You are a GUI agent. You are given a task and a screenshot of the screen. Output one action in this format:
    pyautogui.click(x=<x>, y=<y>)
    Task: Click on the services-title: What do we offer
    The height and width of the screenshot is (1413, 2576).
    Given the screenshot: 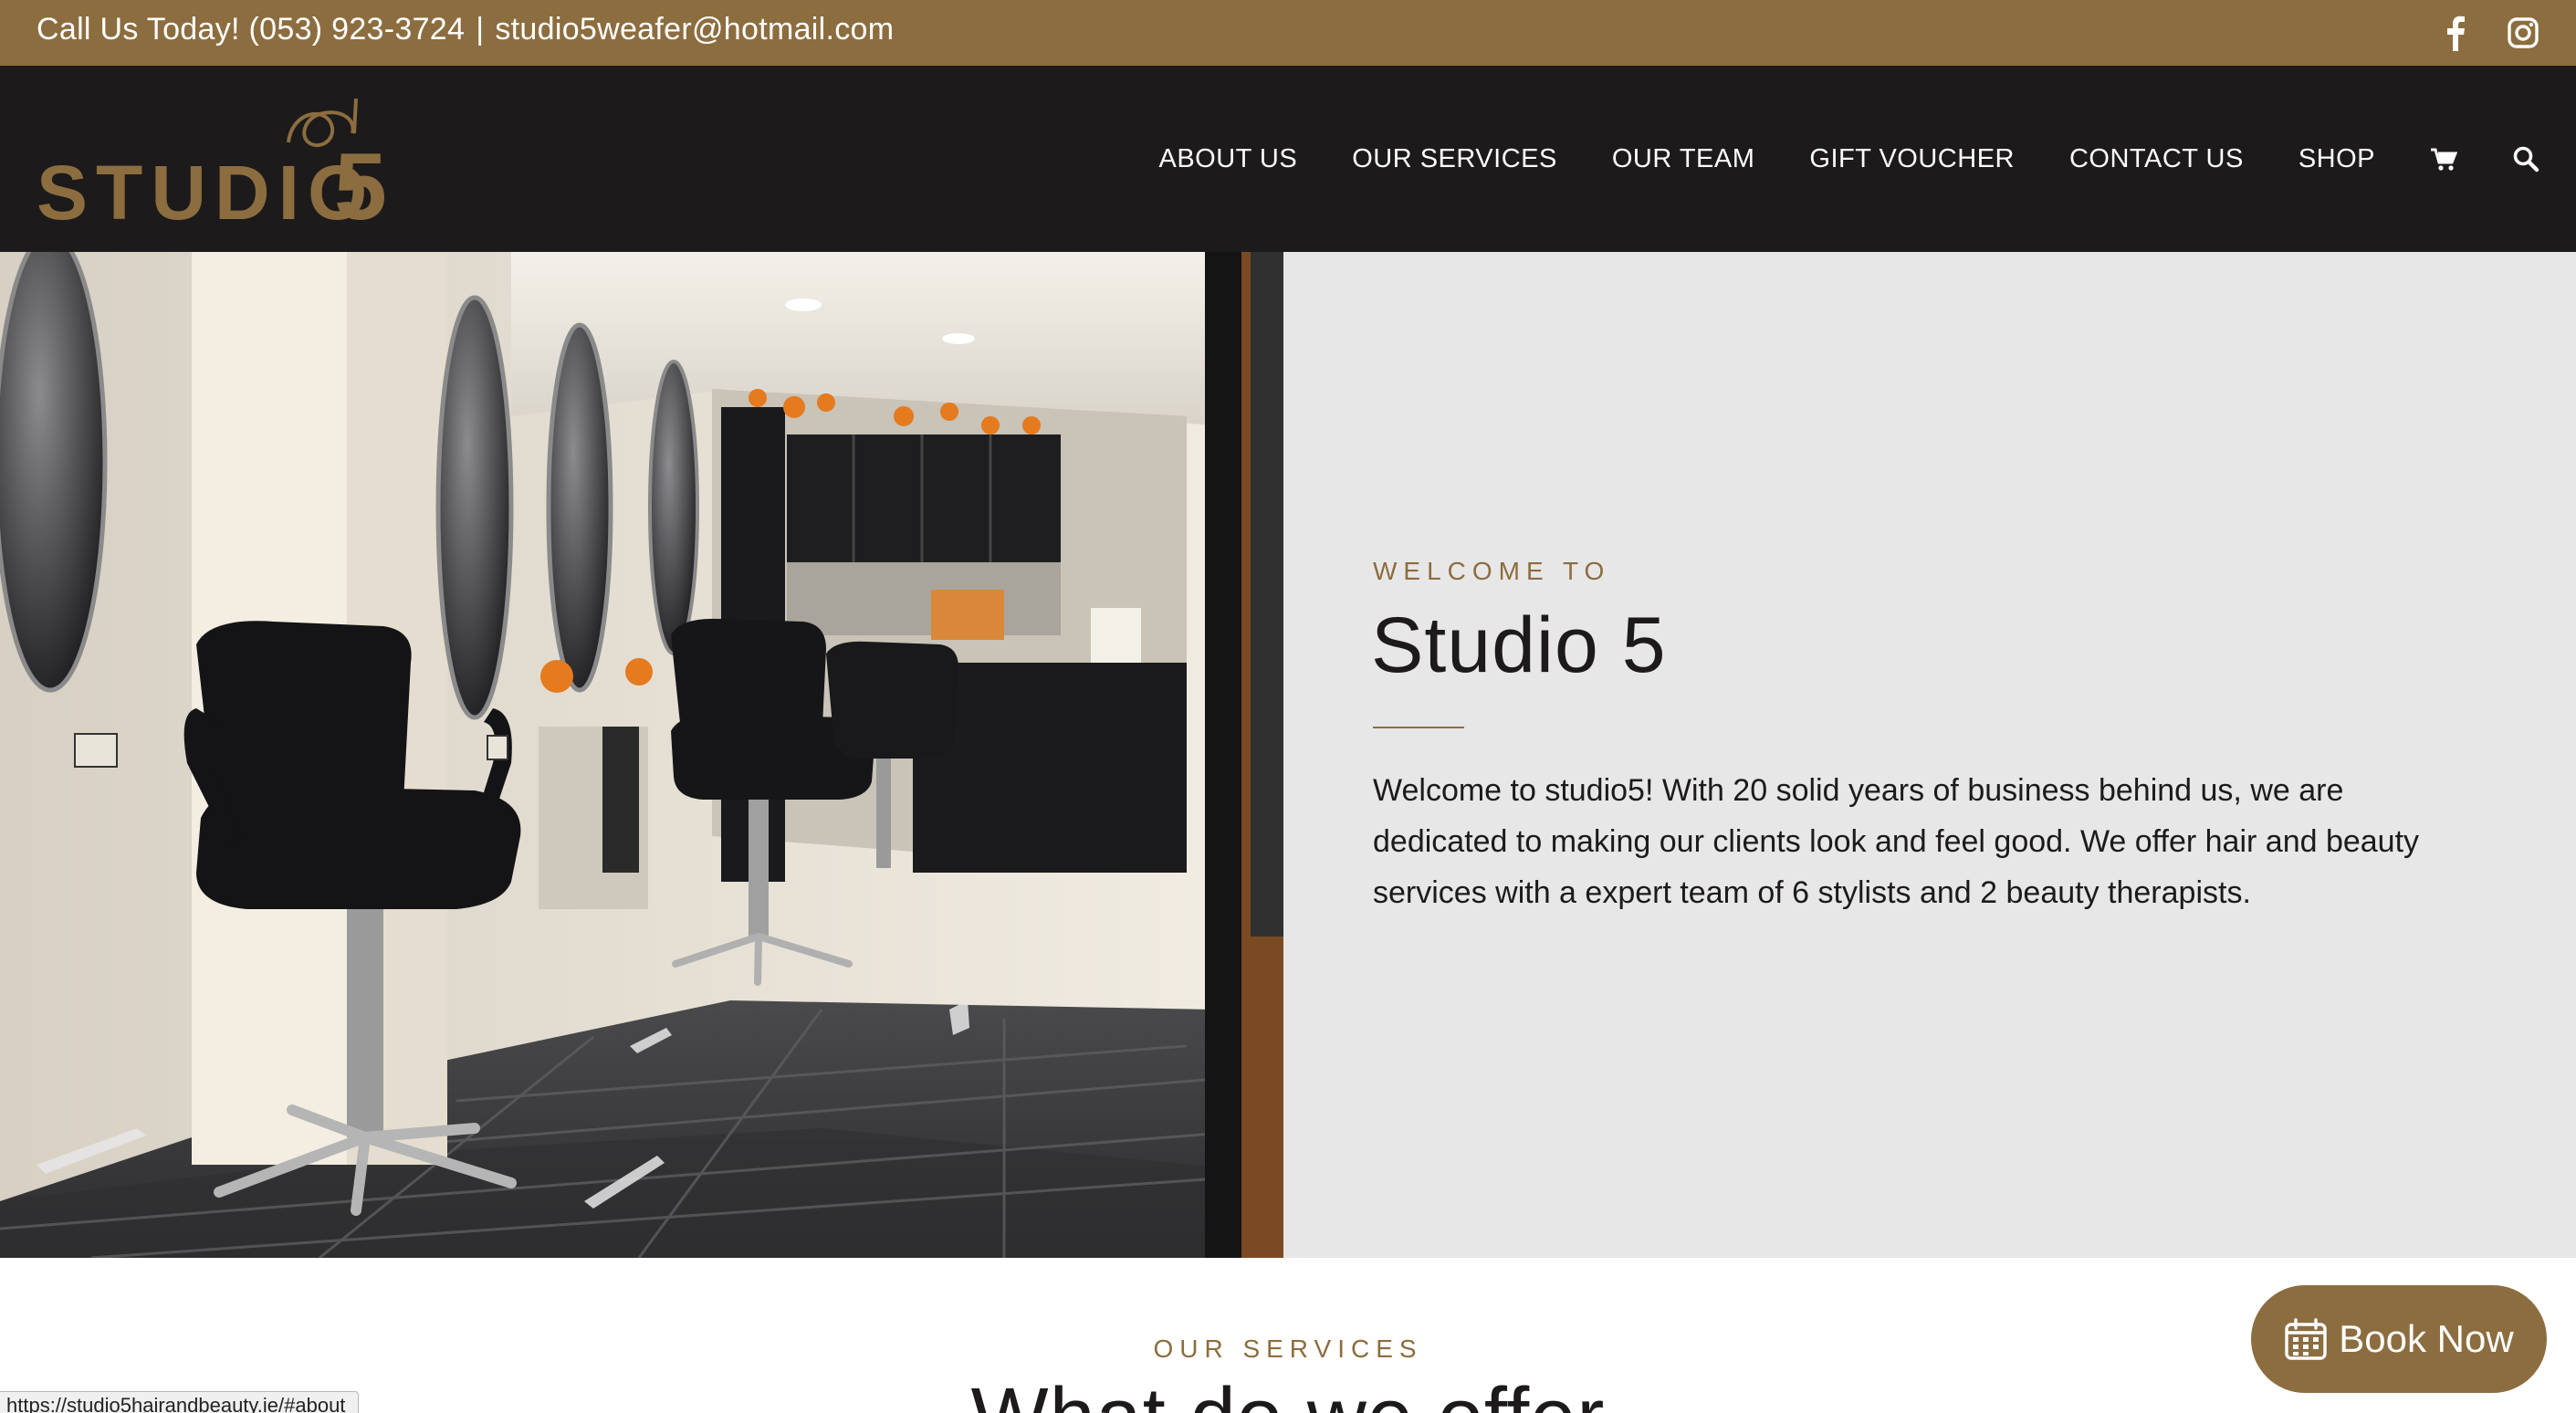 What is the action you would take?
    pyautogui.click(x=1288, y=1390)
    